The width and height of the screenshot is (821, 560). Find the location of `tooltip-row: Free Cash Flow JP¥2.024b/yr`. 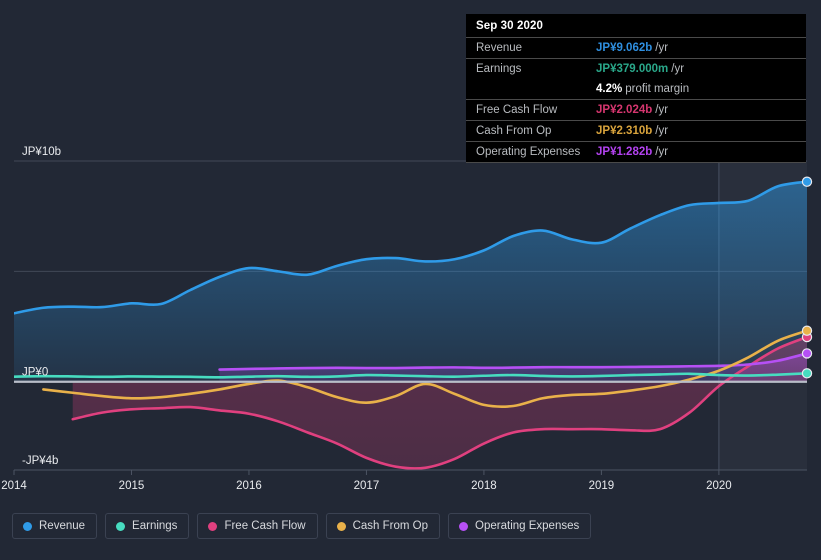

tooltip-row: Free Cash Flow JP¥2.024b/yr is located at coordinates (636, 109).